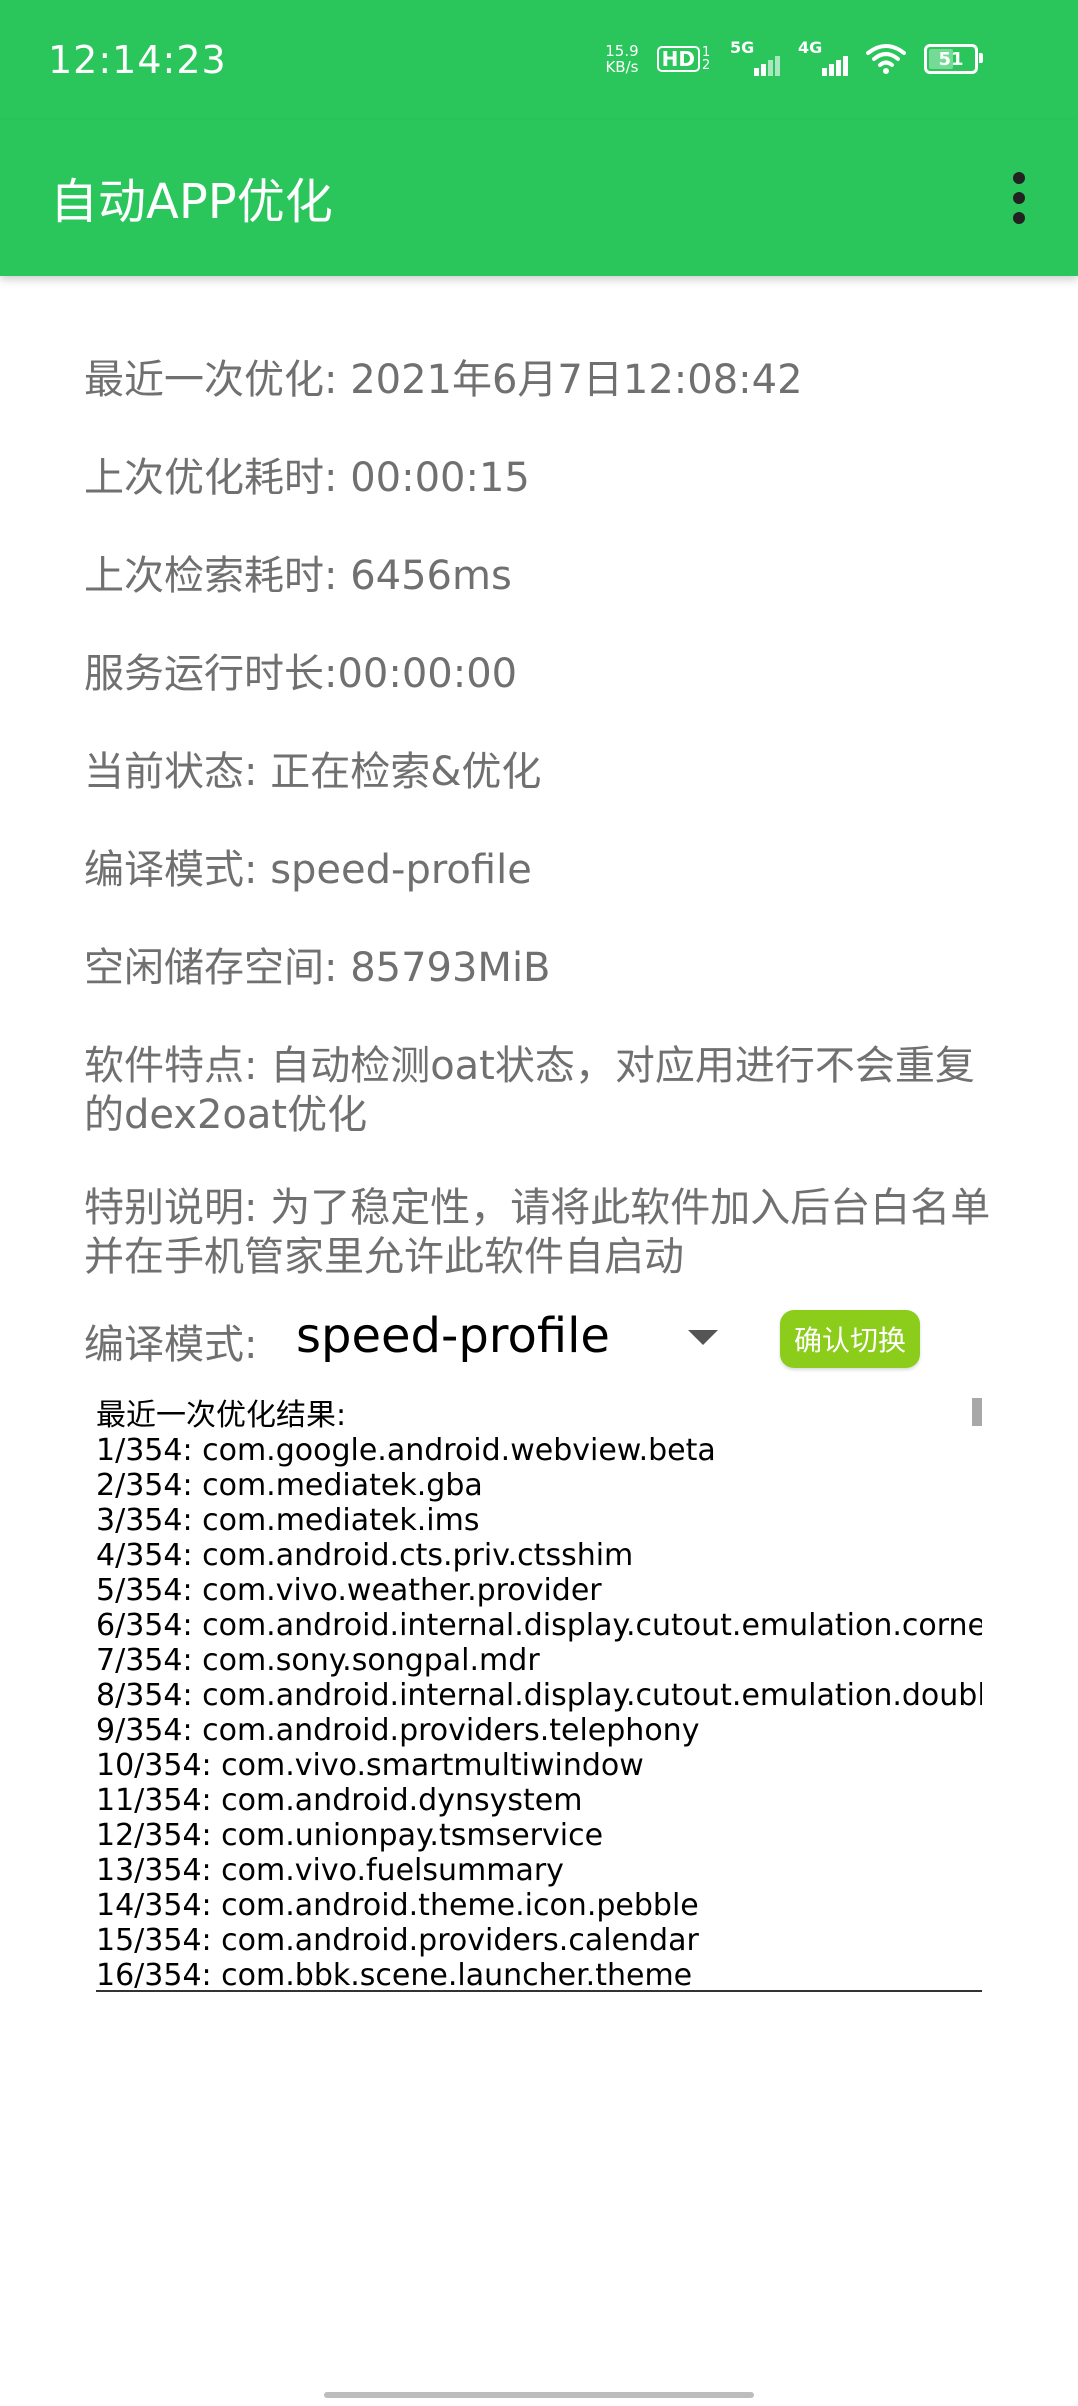 This screenshot has width=1078, height=2406. I want to click on list-item: 7/354: com.sony.songpal.mdr, so click(318, 1660).